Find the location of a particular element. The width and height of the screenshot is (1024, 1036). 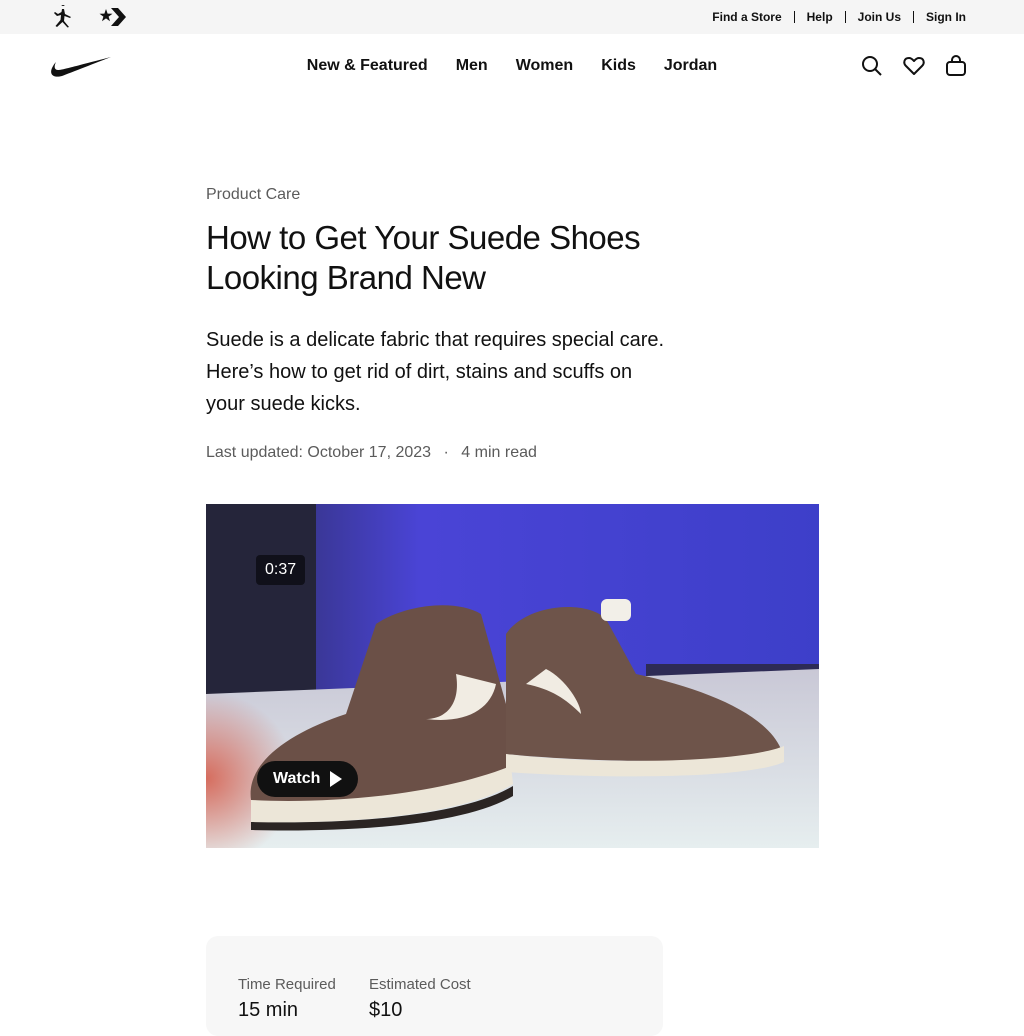

nav-kids: Kids is located at coordinates (618, 66).